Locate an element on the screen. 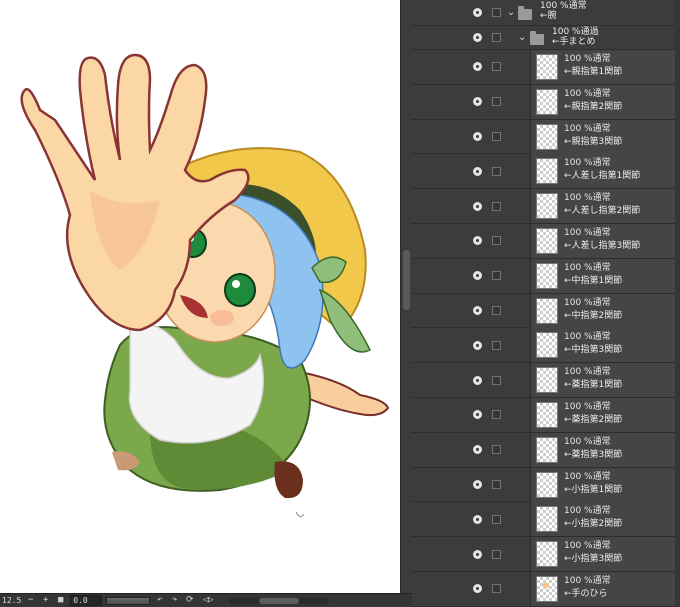 The height and width of the screenshot is (607, 680). layer-row: 100 %通常 ←親指第1関節 is located at coordinates (546, 67).